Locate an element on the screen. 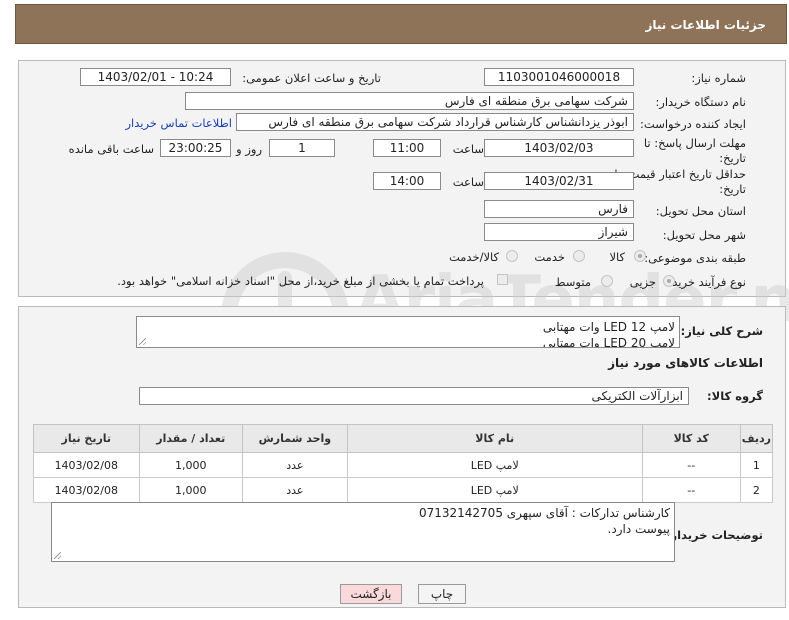  header-item-name: نام کالا is located at coordinates (494, 438).